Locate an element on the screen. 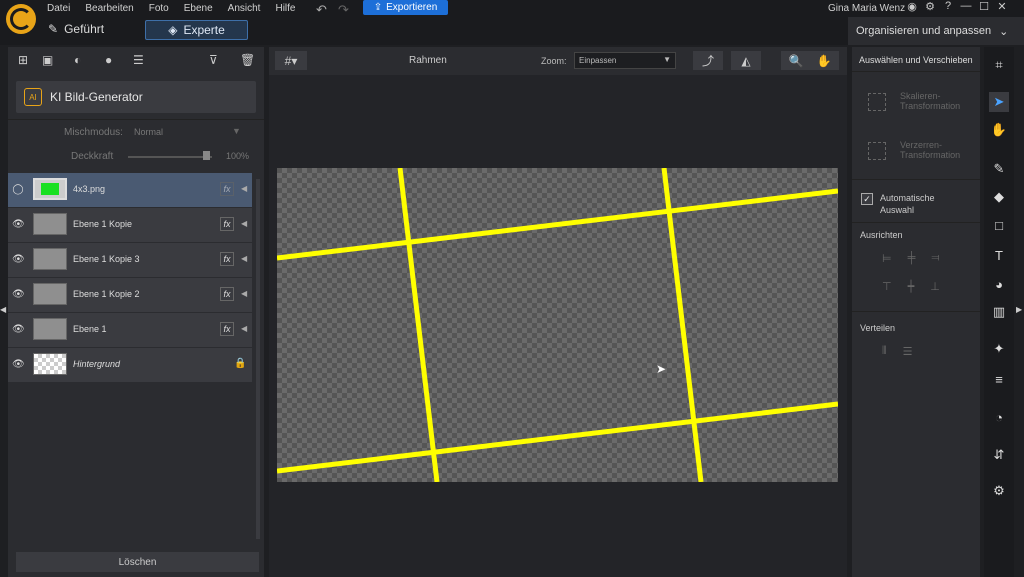 The image size is (1024, 577). help-icon: ? is located at coordinates (948, 6).